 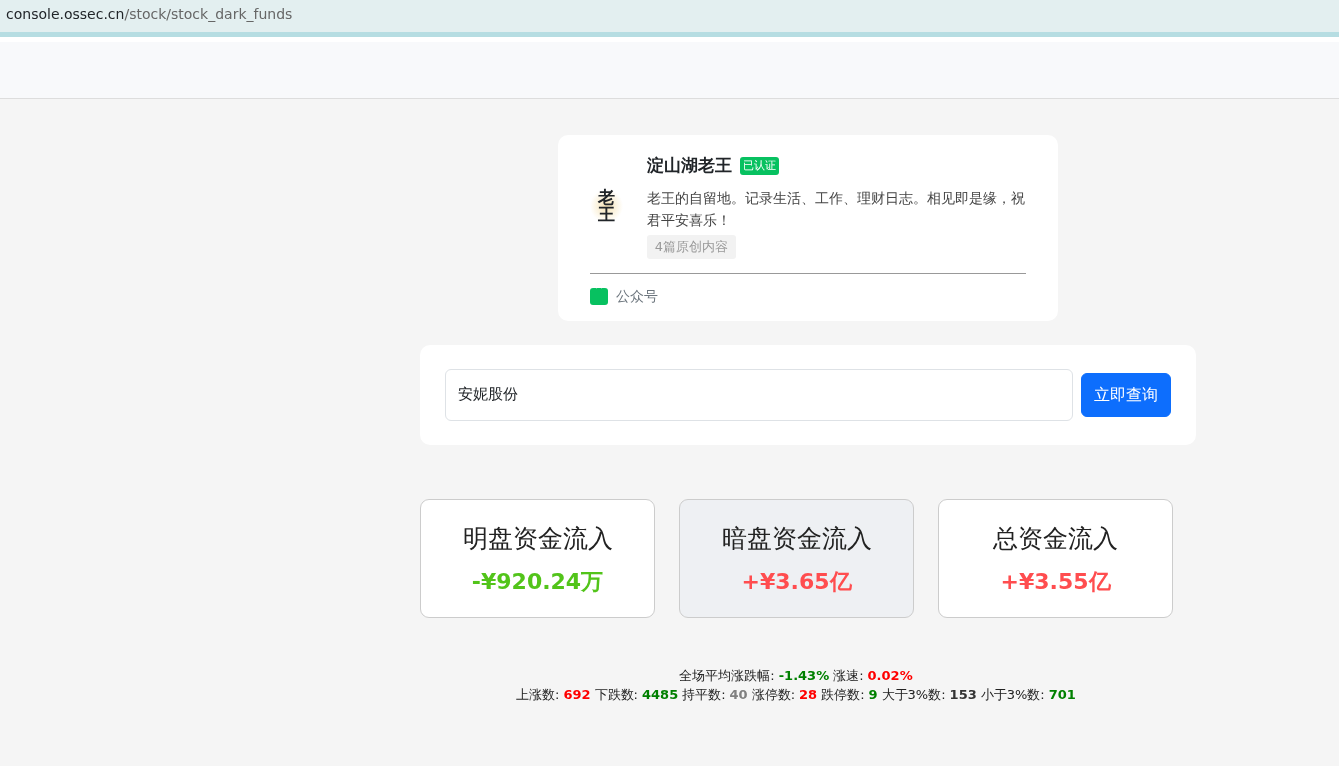 What do you see at coordinates (848, 675) in the screenshot?
I see `stat-label: 涨速:` at bounding box center [848, 675].